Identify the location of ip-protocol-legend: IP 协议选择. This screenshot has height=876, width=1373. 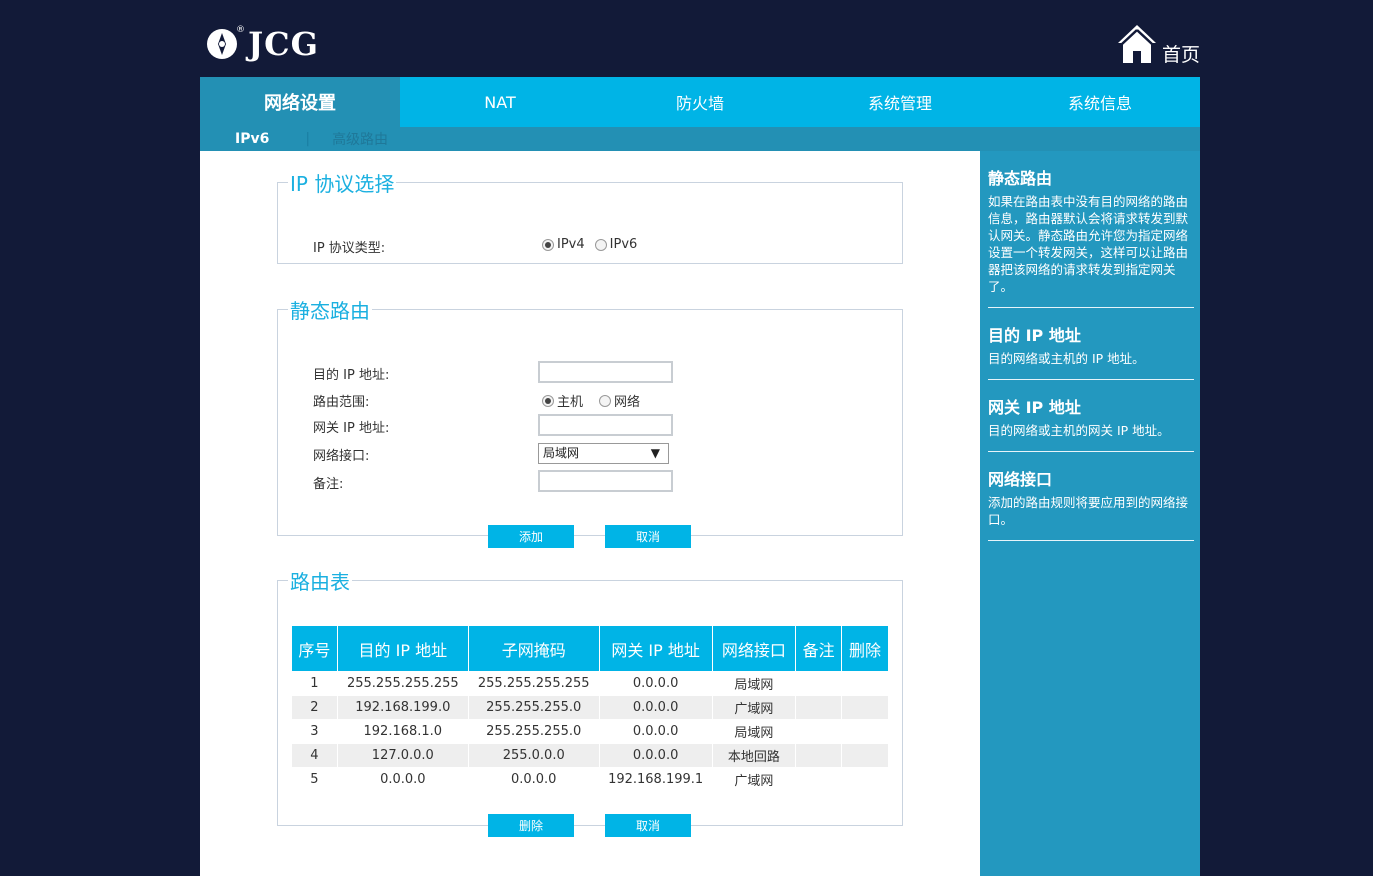
(342, 184).